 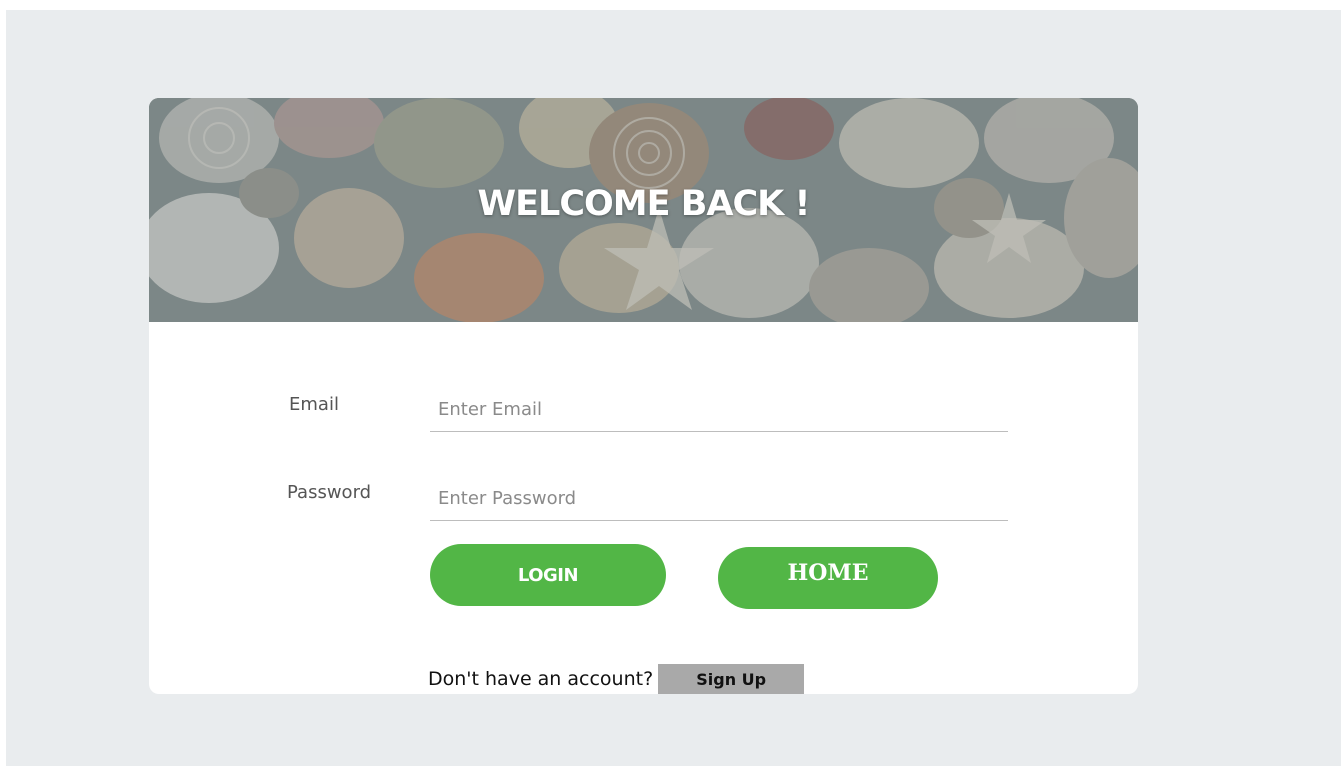 I want to click on email-label: Email, so click(x=314, y=404).